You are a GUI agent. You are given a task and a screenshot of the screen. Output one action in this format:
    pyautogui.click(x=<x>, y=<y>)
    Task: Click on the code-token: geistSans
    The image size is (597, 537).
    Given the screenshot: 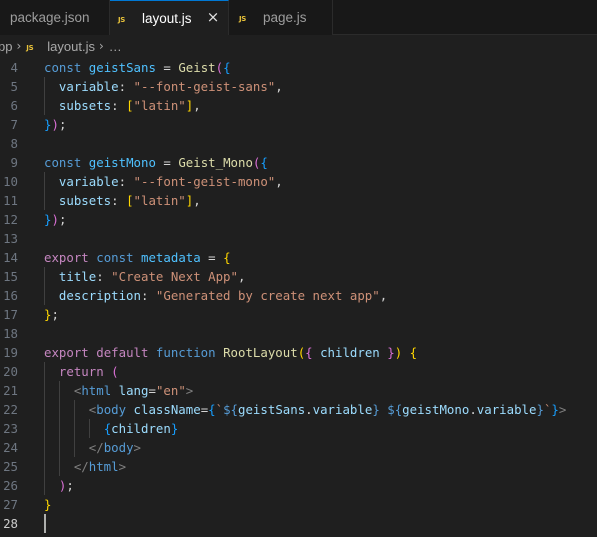 What is the action you would take?
    pyautogui.click(x=272, y=409)
    